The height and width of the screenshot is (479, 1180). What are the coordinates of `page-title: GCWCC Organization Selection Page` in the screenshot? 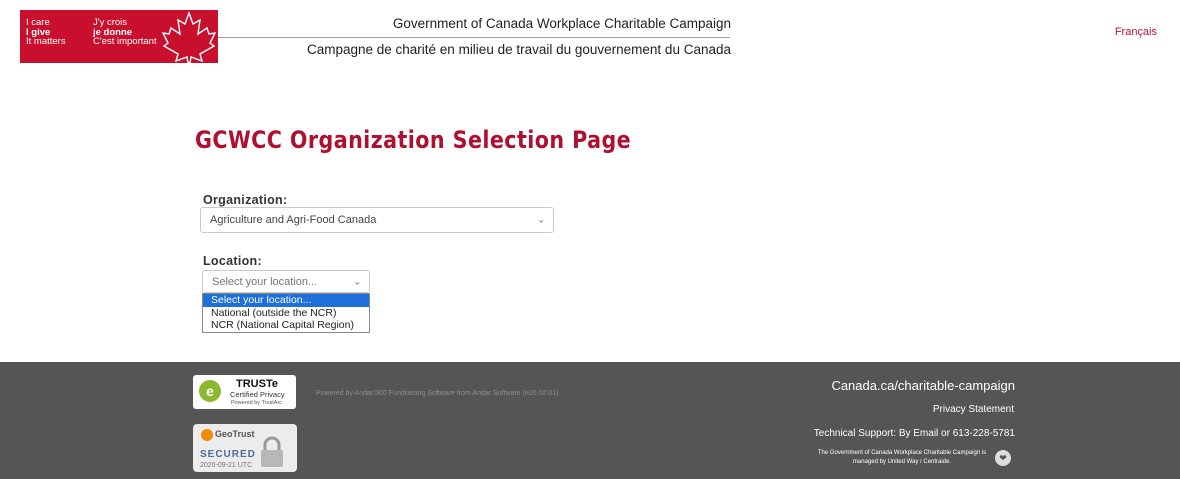 It's located at (413, 140).